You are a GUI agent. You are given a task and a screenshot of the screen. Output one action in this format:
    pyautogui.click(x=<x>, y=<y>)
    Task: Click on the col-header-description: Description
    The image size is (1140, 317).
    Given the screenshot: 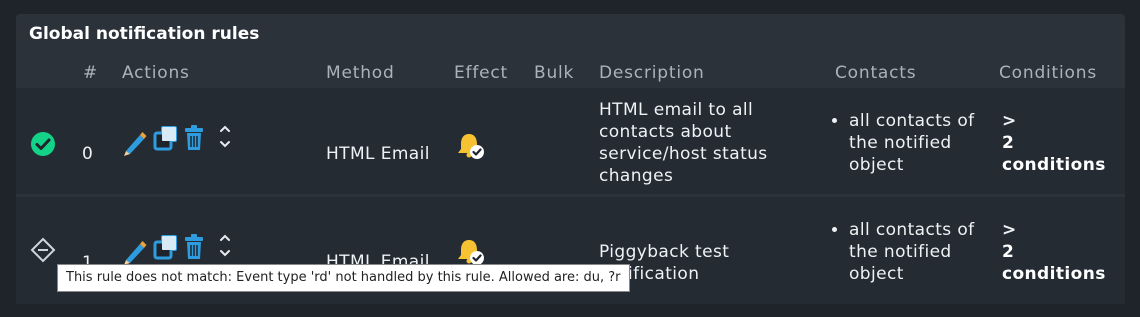 What is the action you would take?
    pyautogui.click(x=652, y=73)
    